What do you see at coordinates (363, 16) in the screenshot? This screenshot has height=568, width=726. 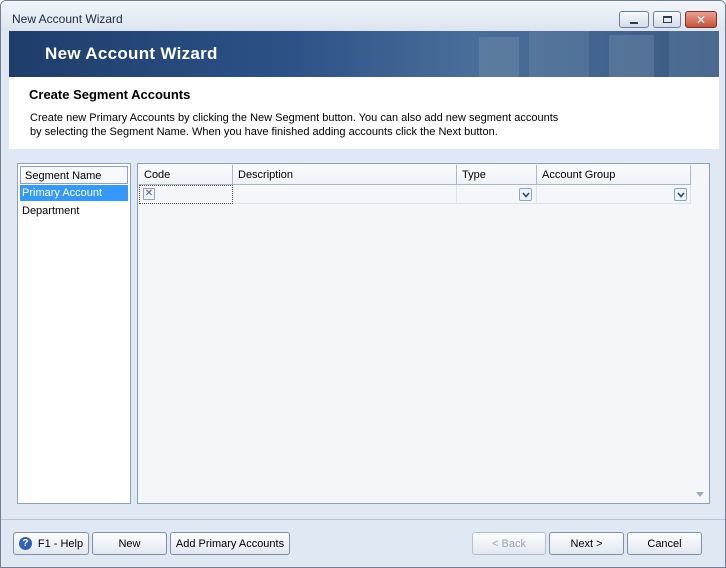 I see `title-bar: New Account Wizard ✕` at bounding box center [363, 16].